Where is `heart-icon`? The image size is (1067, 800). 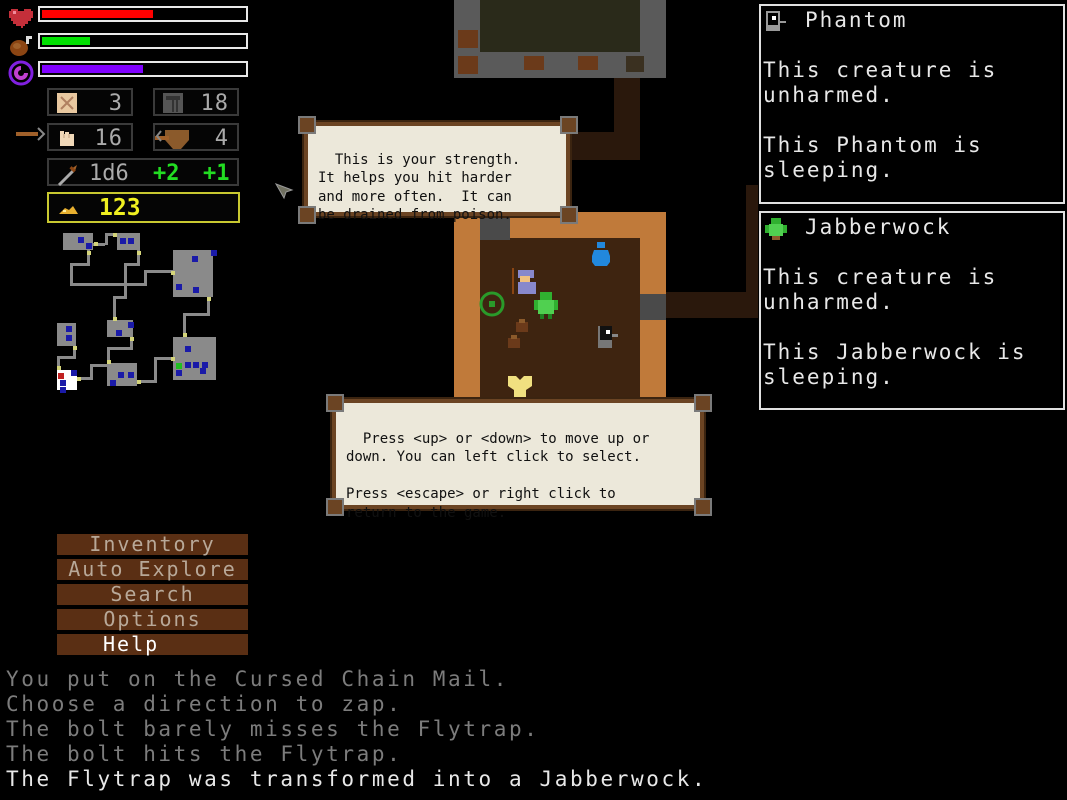 heart-icon is located at coordinates (21, 17).